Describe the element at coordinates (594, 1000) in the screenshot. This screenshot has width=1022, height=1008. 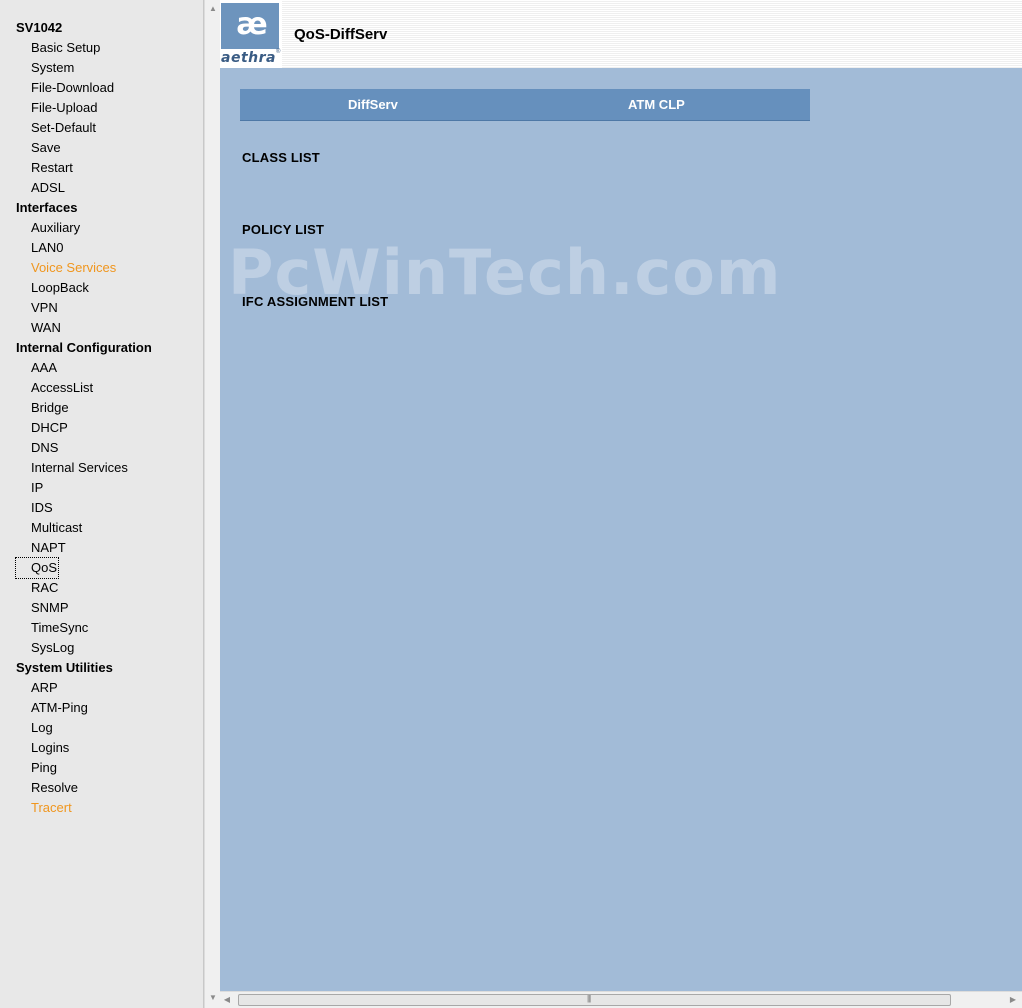
I see `scrollbar-thumb: |||` at that location.